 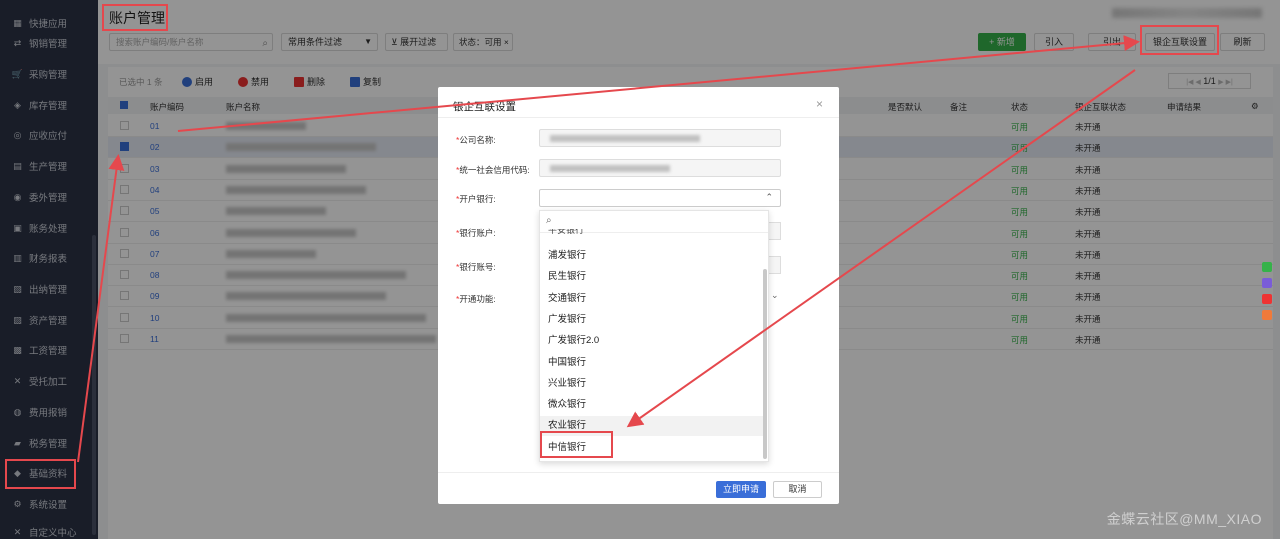 I want to click on chat-icon, so click(x=1267, y=267).